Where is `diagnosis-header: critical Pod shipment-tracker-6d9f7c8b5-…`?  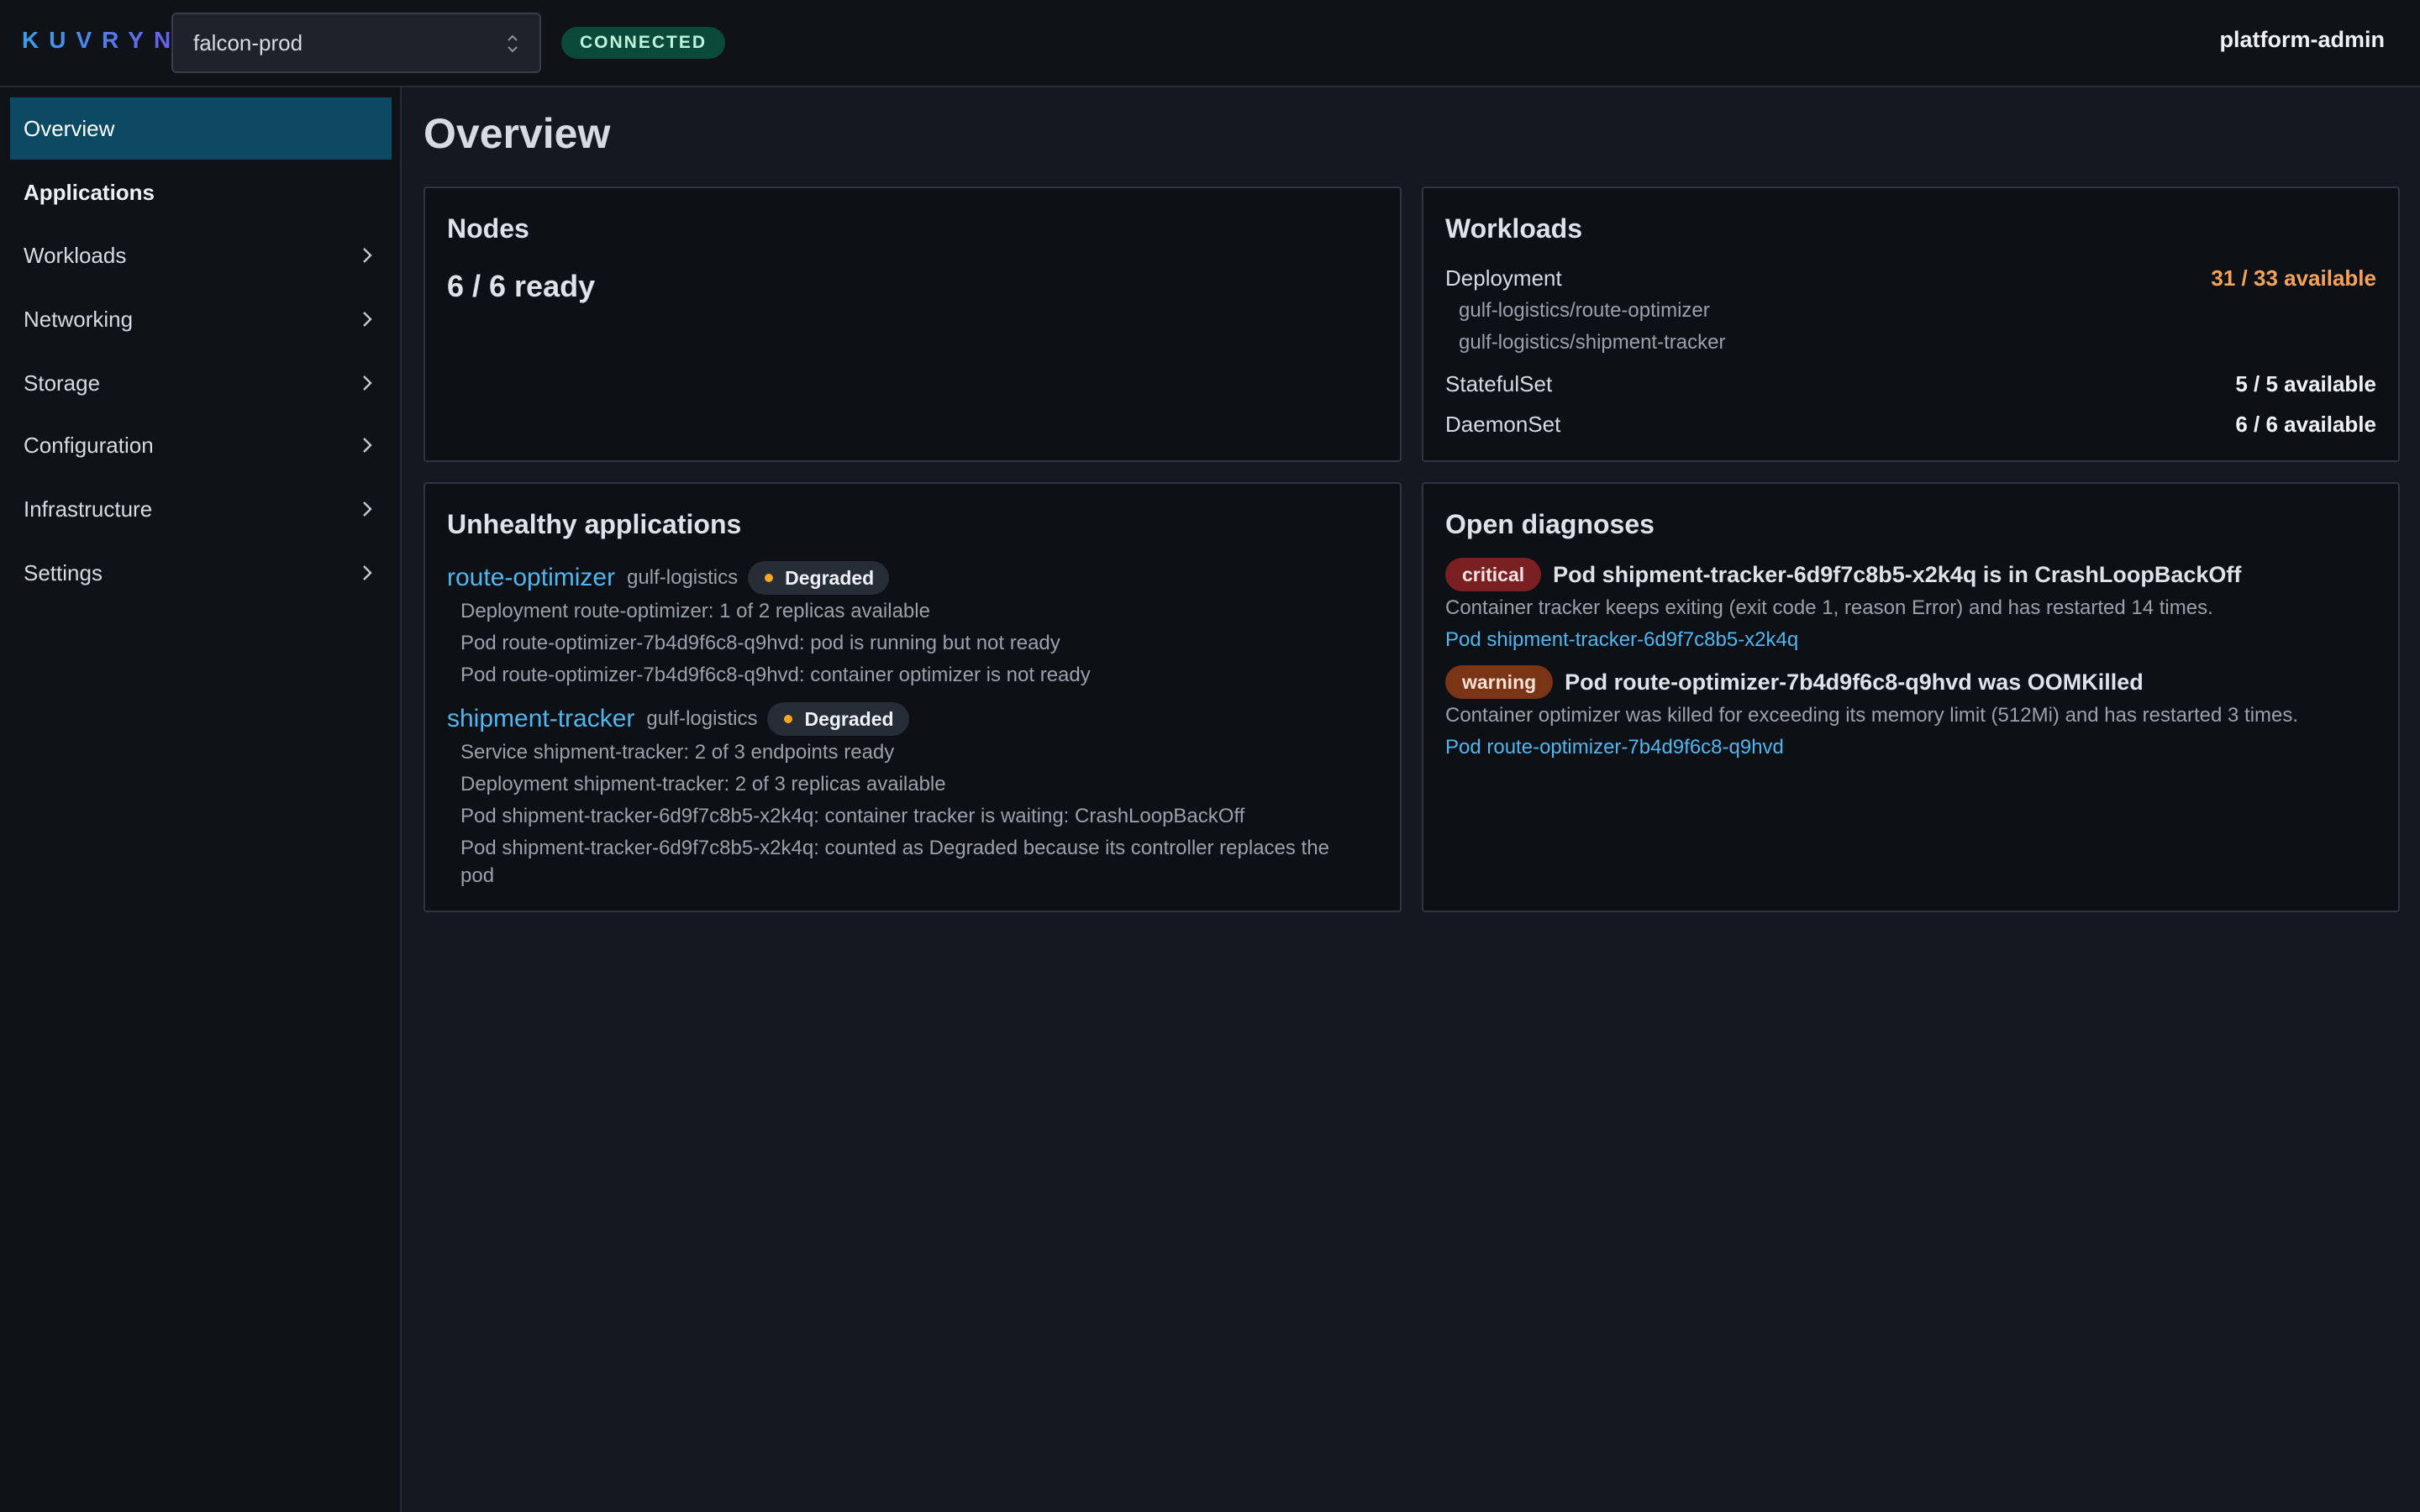 diagnosis-header: critical Pod shipment-tracker-6d9f7c8b5-… is located at coordinates (1843, 574).